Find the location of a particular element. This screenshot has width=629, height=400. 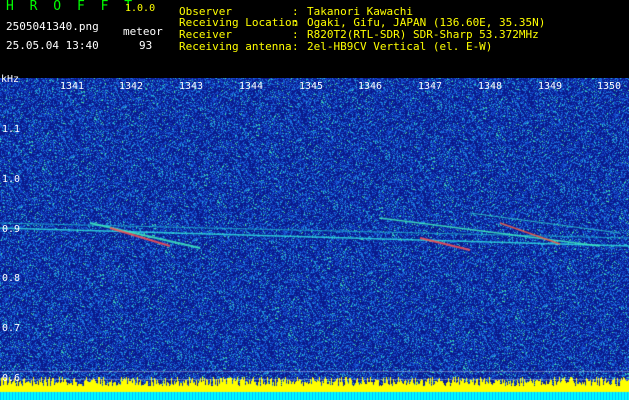

freq-tick: 0.9 is located at coordinates (11, 229).